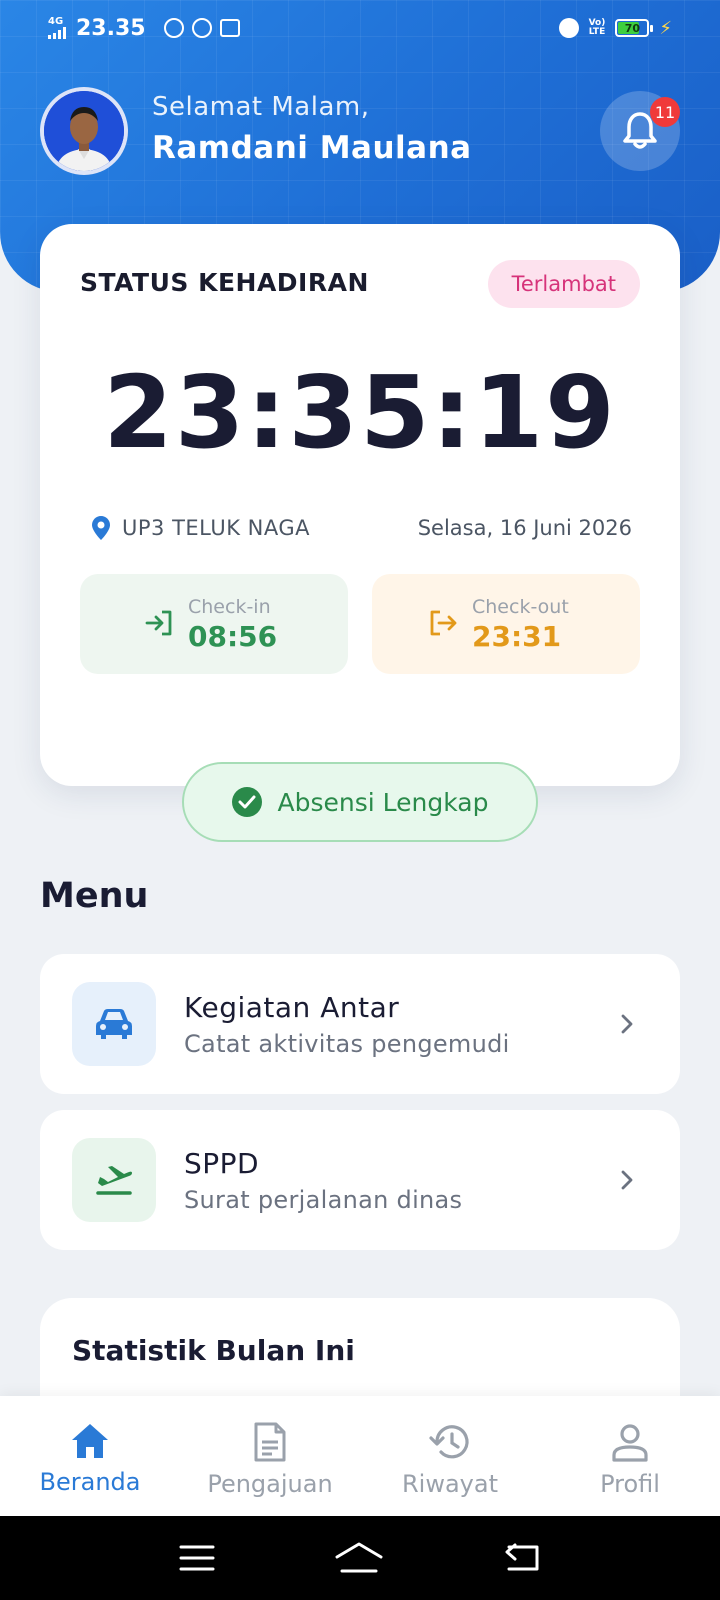 This screenshot has width=720, height=1600. What do you see at coordinates (90, 1482) in the screenshot?
I see `nav-label: Beranda` at bounding box center [90, 1482].